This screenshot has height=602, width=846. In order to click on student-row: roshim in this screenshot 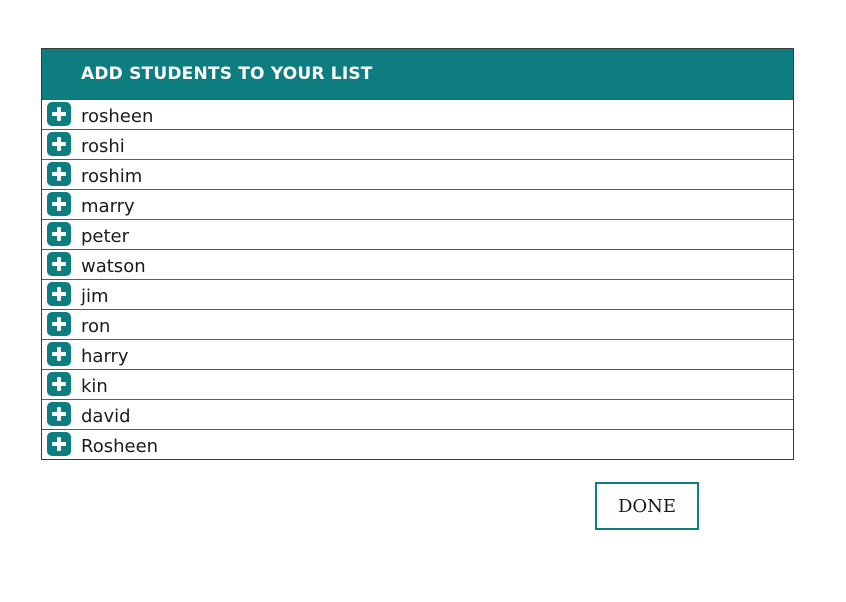, I will do `click(417, 174)`.